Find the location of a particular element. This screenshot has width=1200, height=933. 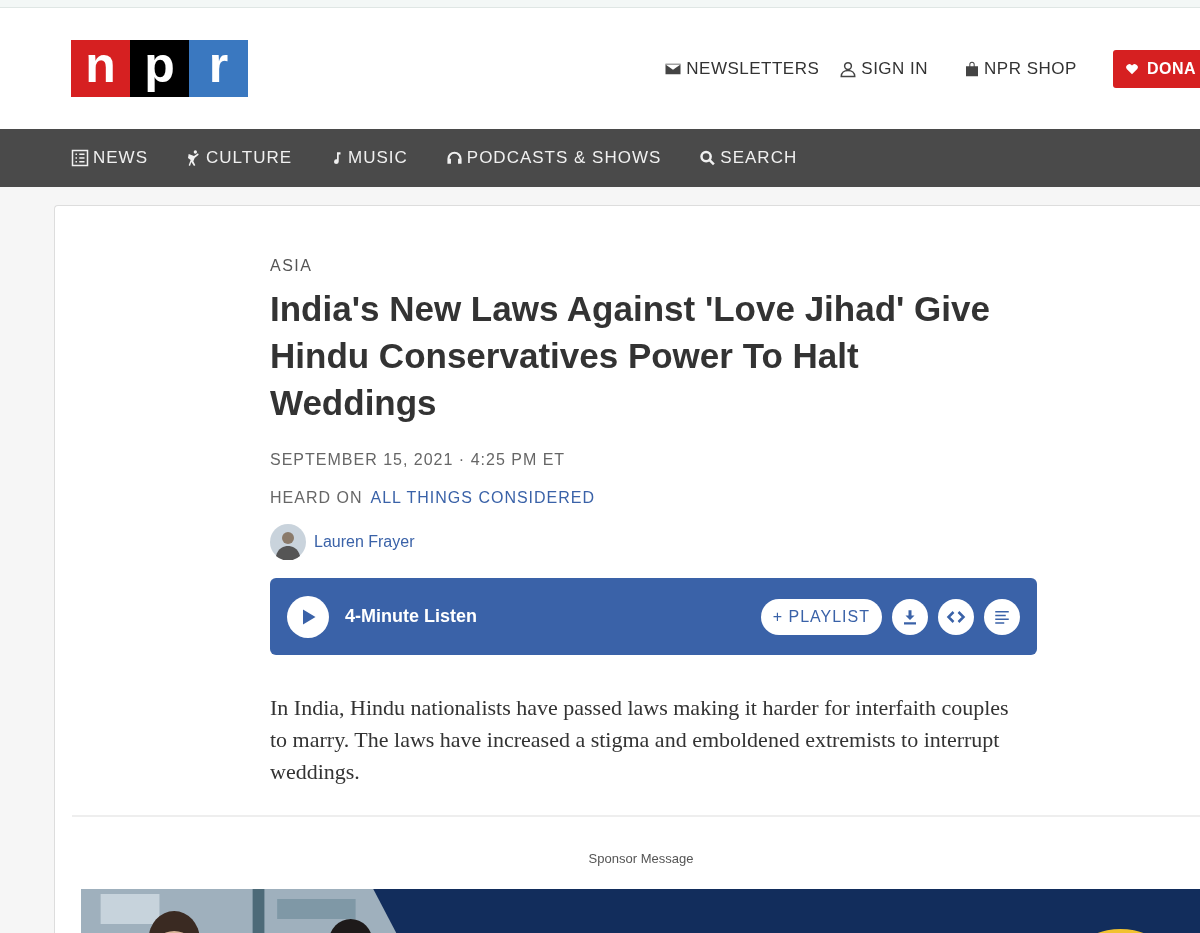

nav-link: NEWS is located at coordinates (109, 158).